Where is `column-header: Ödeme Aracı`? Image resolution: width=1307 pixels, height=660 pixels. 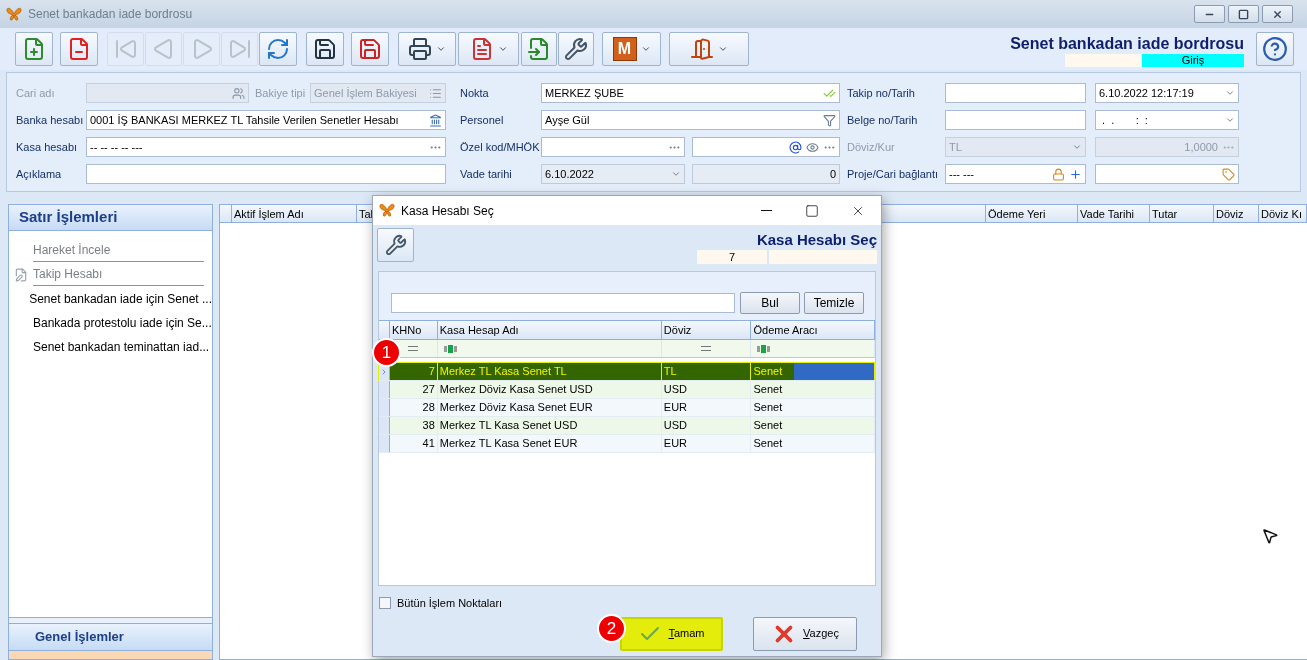 column-header: Ödeme Aracı is located at coordinates (813, 330).